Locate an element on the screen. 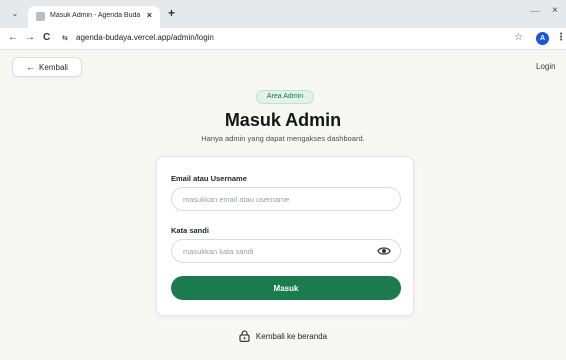  submit-button: Masuk is located at coordinates (286, 288).